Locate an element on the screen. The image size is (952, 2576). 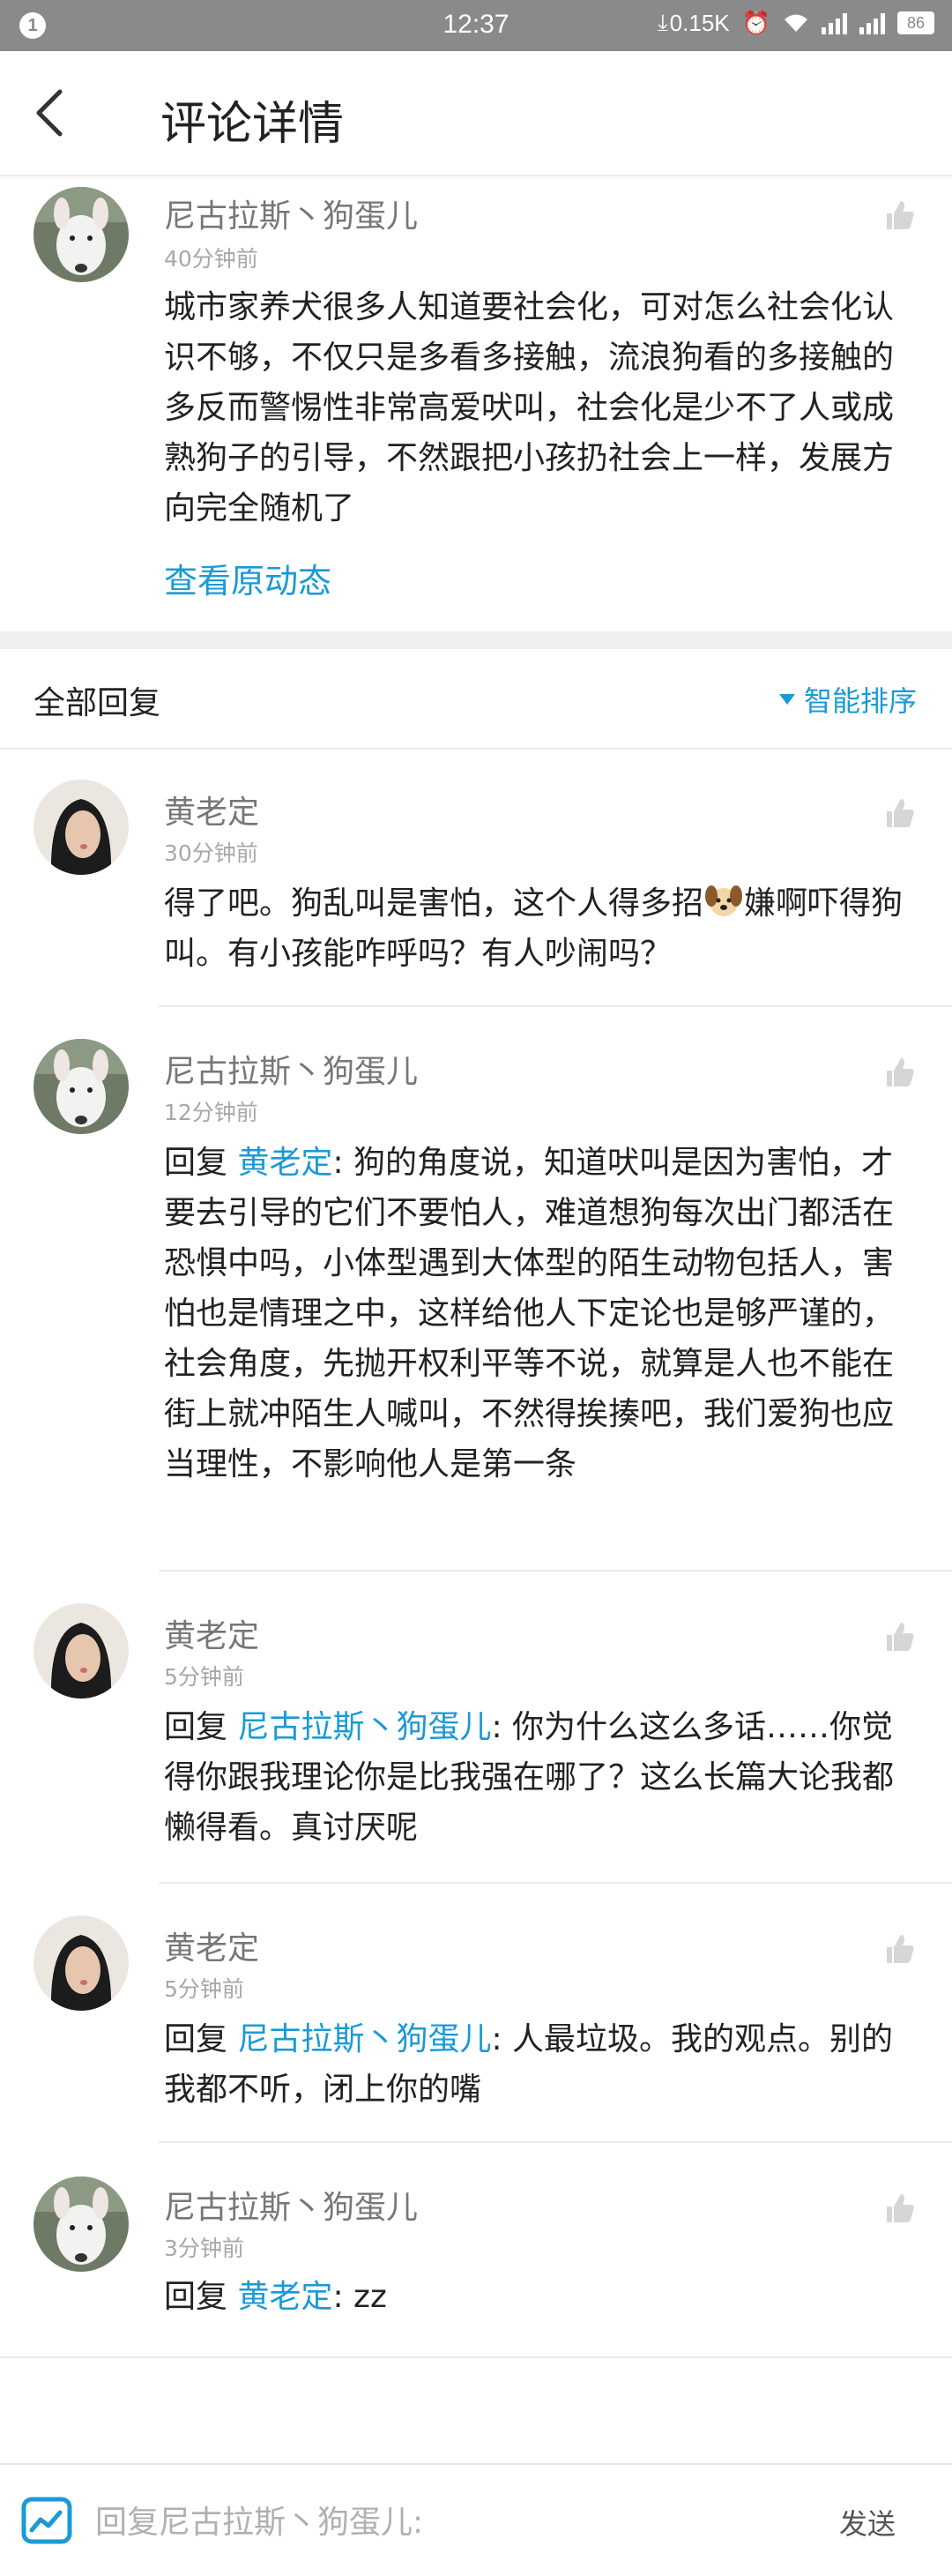
replies-header: 全部回复 智能排序 is located at coordinates (476, 699).